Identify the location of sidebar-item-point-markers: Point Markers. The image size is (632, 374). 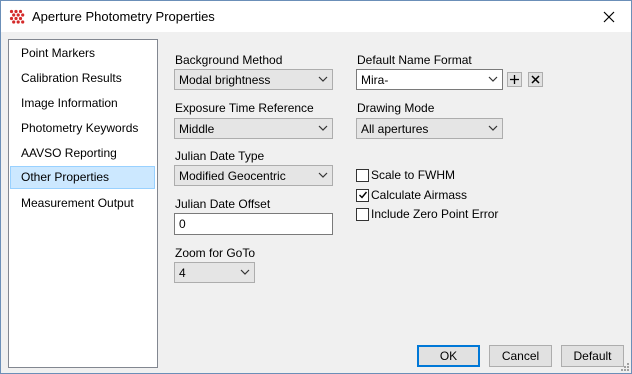
(82, 53).